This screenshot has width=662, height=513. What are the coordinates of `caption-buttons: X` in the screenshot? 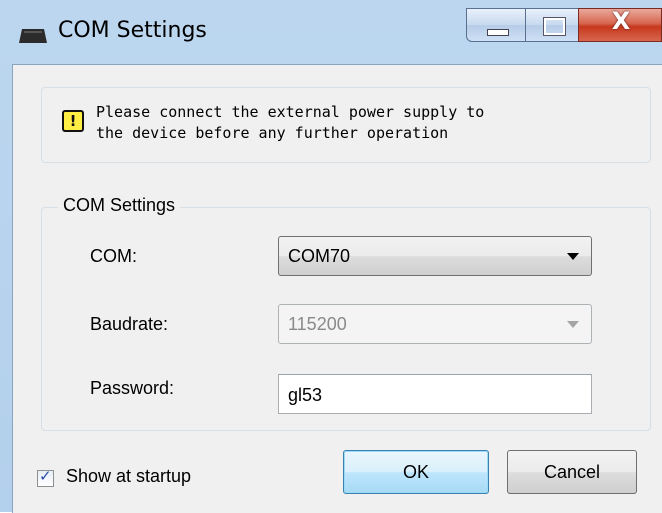 It's located at (564, 25).